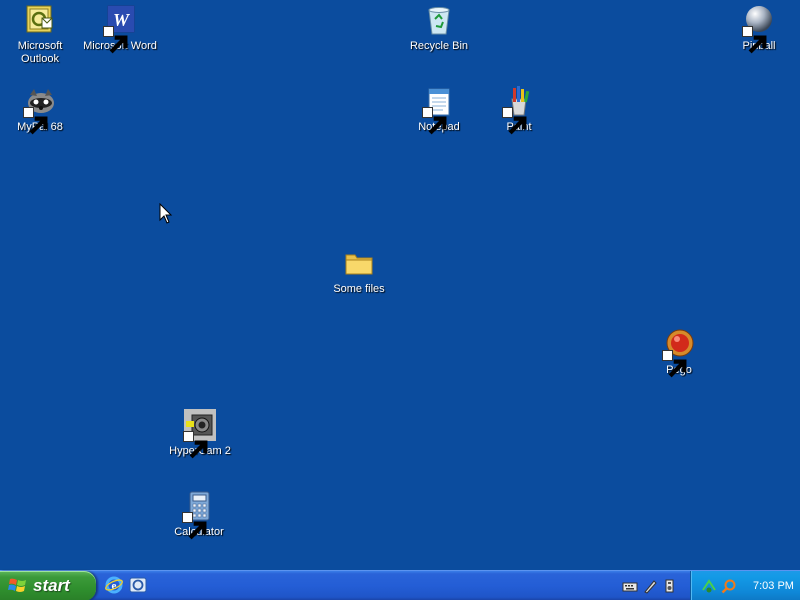  I want to click on desktop-icon-recycle-bin: Recycle Bin, so click(439, 28).